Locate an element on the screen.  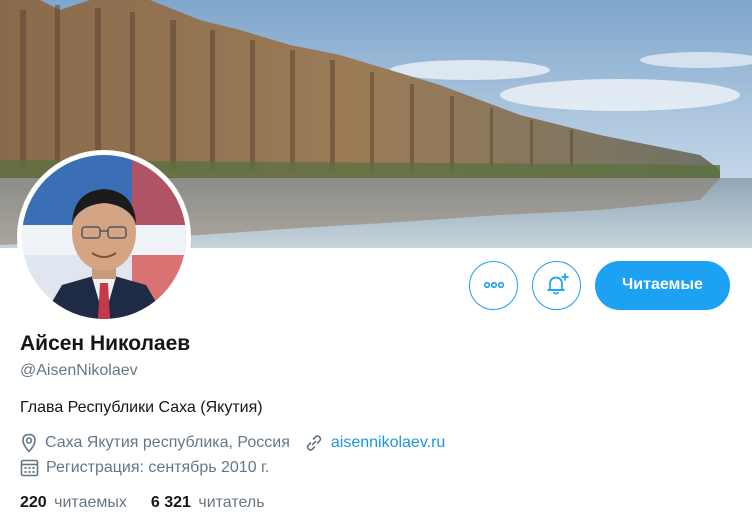
profile-stats: 220 читаемых 6 321 читатель is located at coordinates (154, 503).